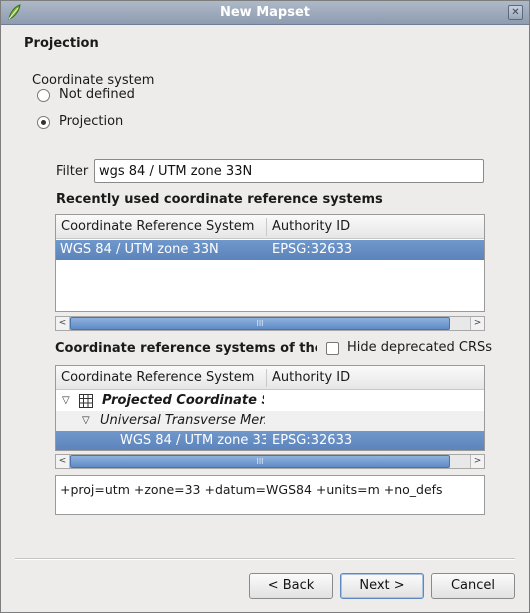  I want to click on filter-input, so click(289, 171).